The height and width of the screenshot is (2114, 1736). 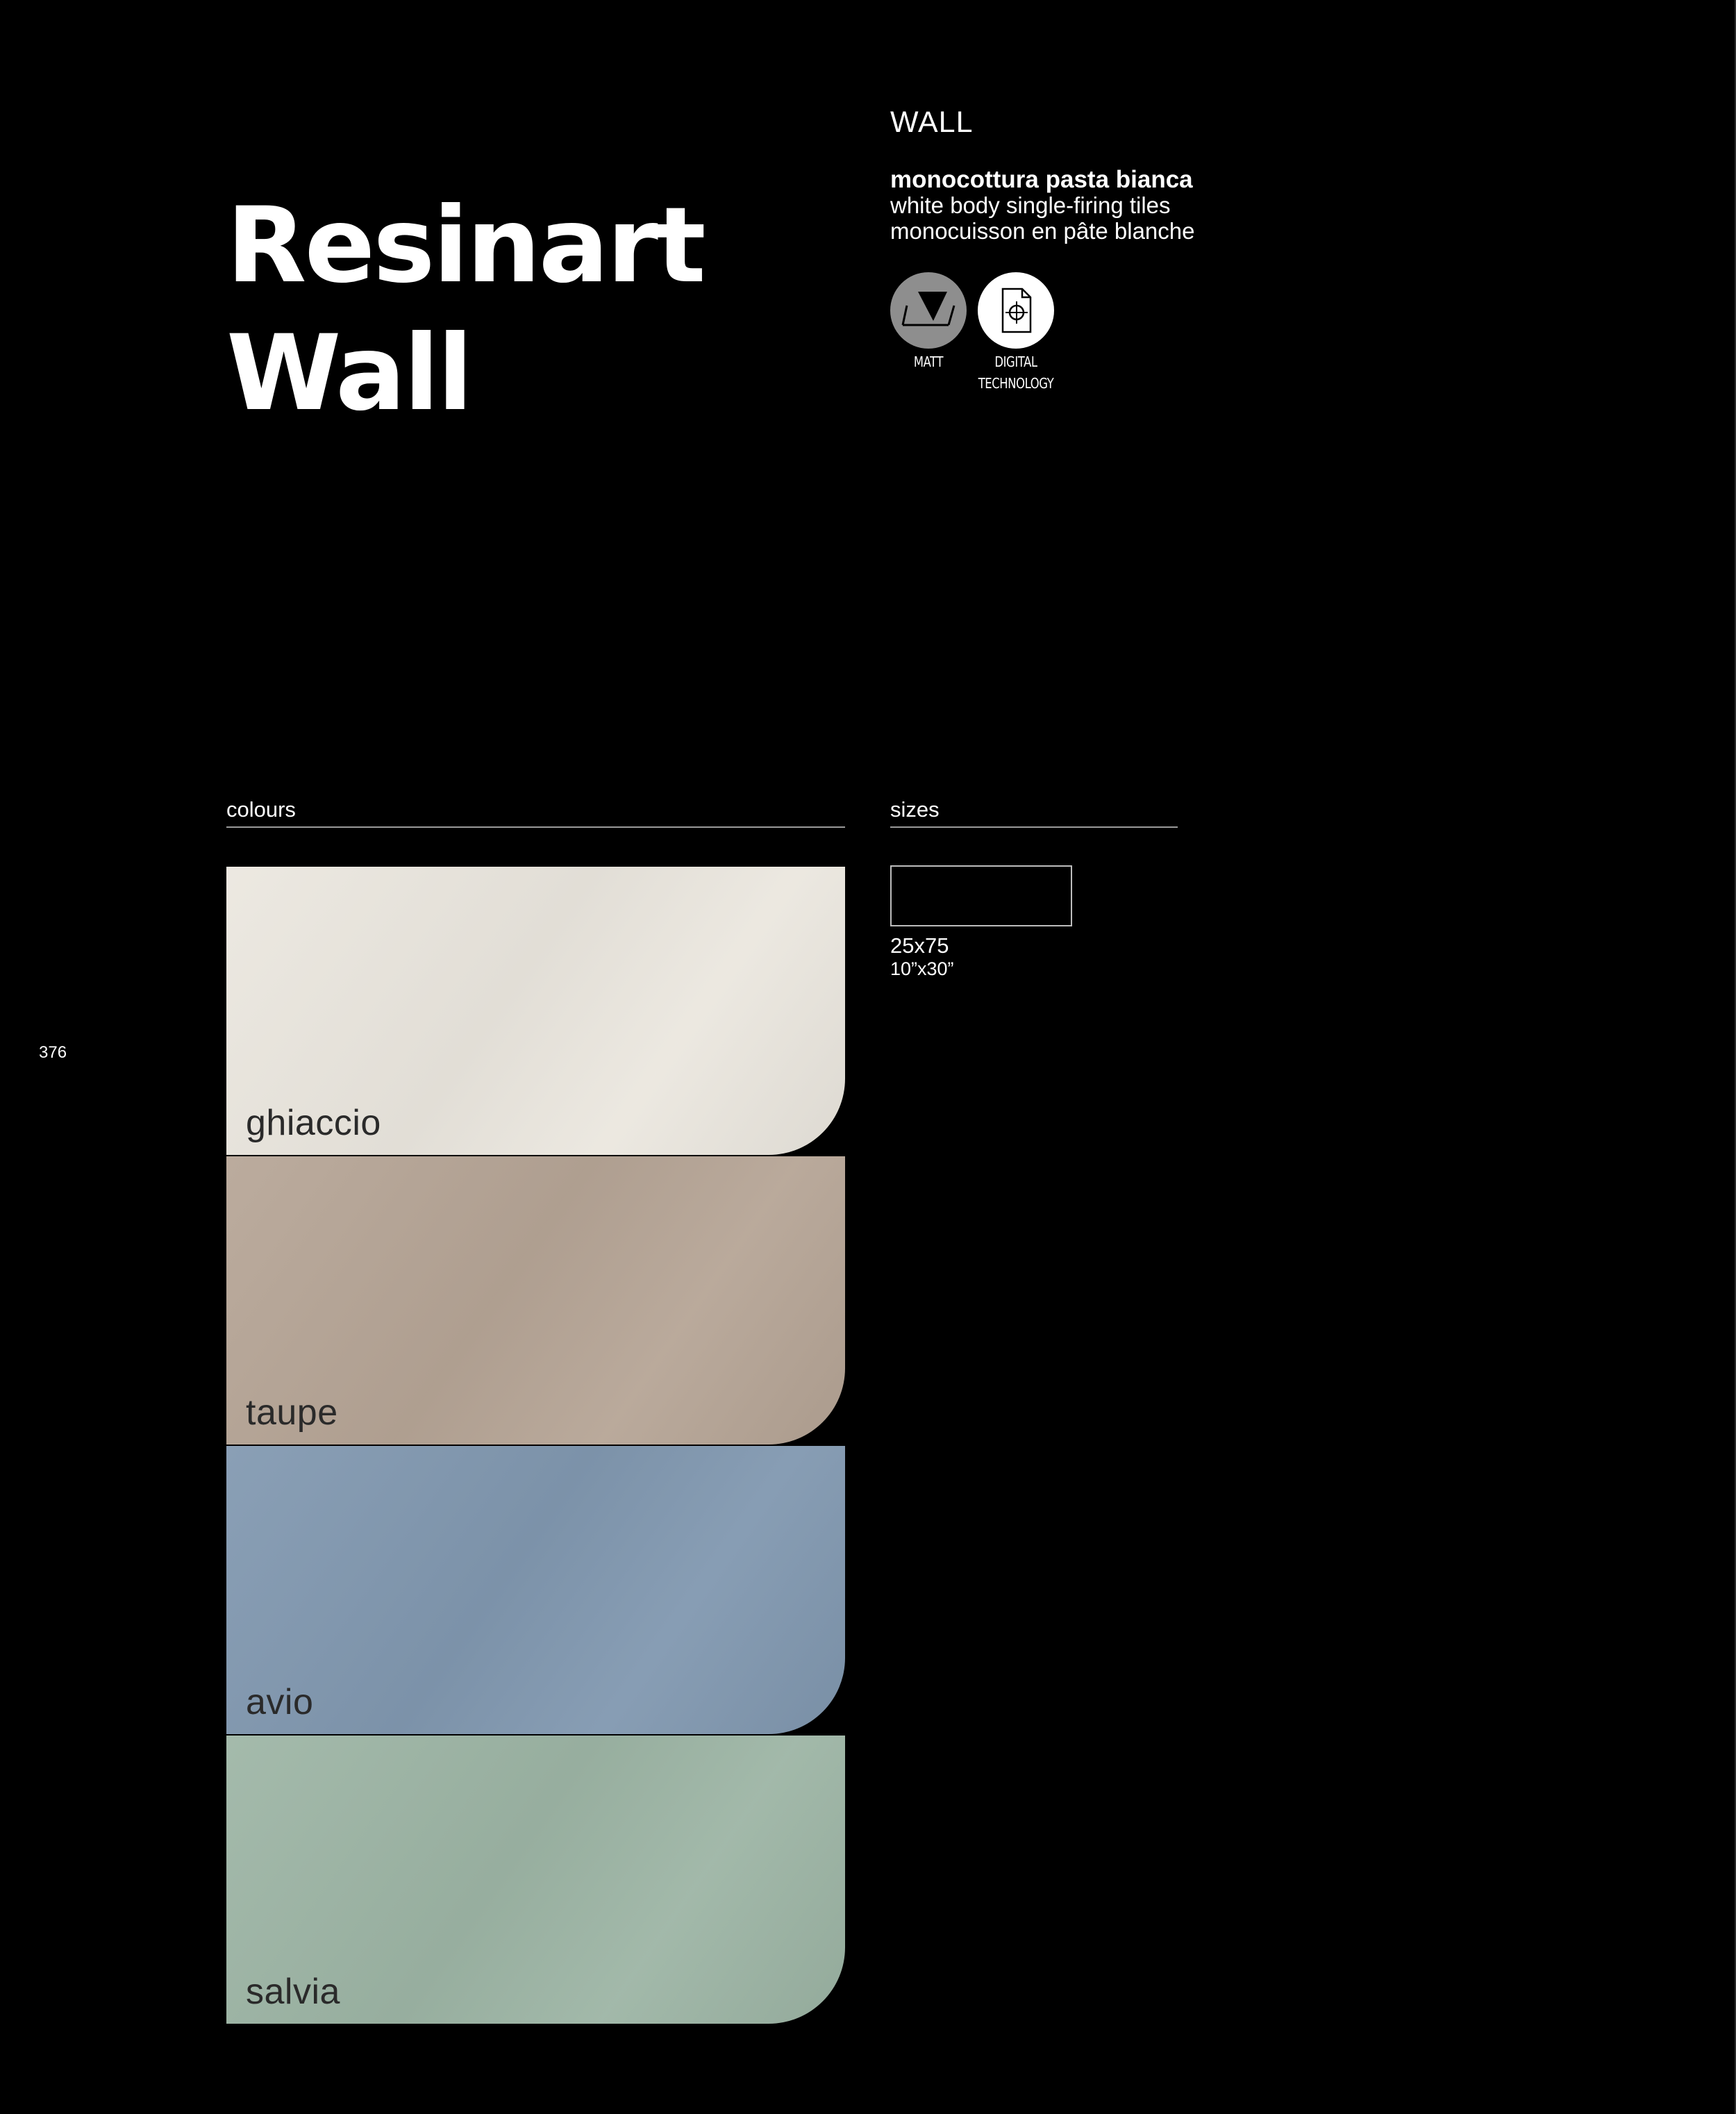 What do you see at coordinates (349, 373) in the screenshot?
I see `title-line-2: Wall` at bounding box center [349, 373].